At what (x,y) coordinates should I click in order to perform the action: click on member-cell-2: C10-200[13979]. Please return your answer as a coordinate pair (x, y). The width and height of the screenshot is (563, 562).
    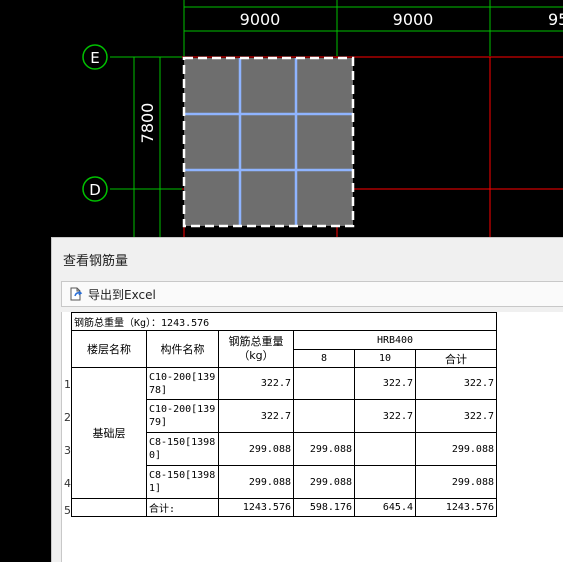
    Looking at the image, I should click on (182, 416).